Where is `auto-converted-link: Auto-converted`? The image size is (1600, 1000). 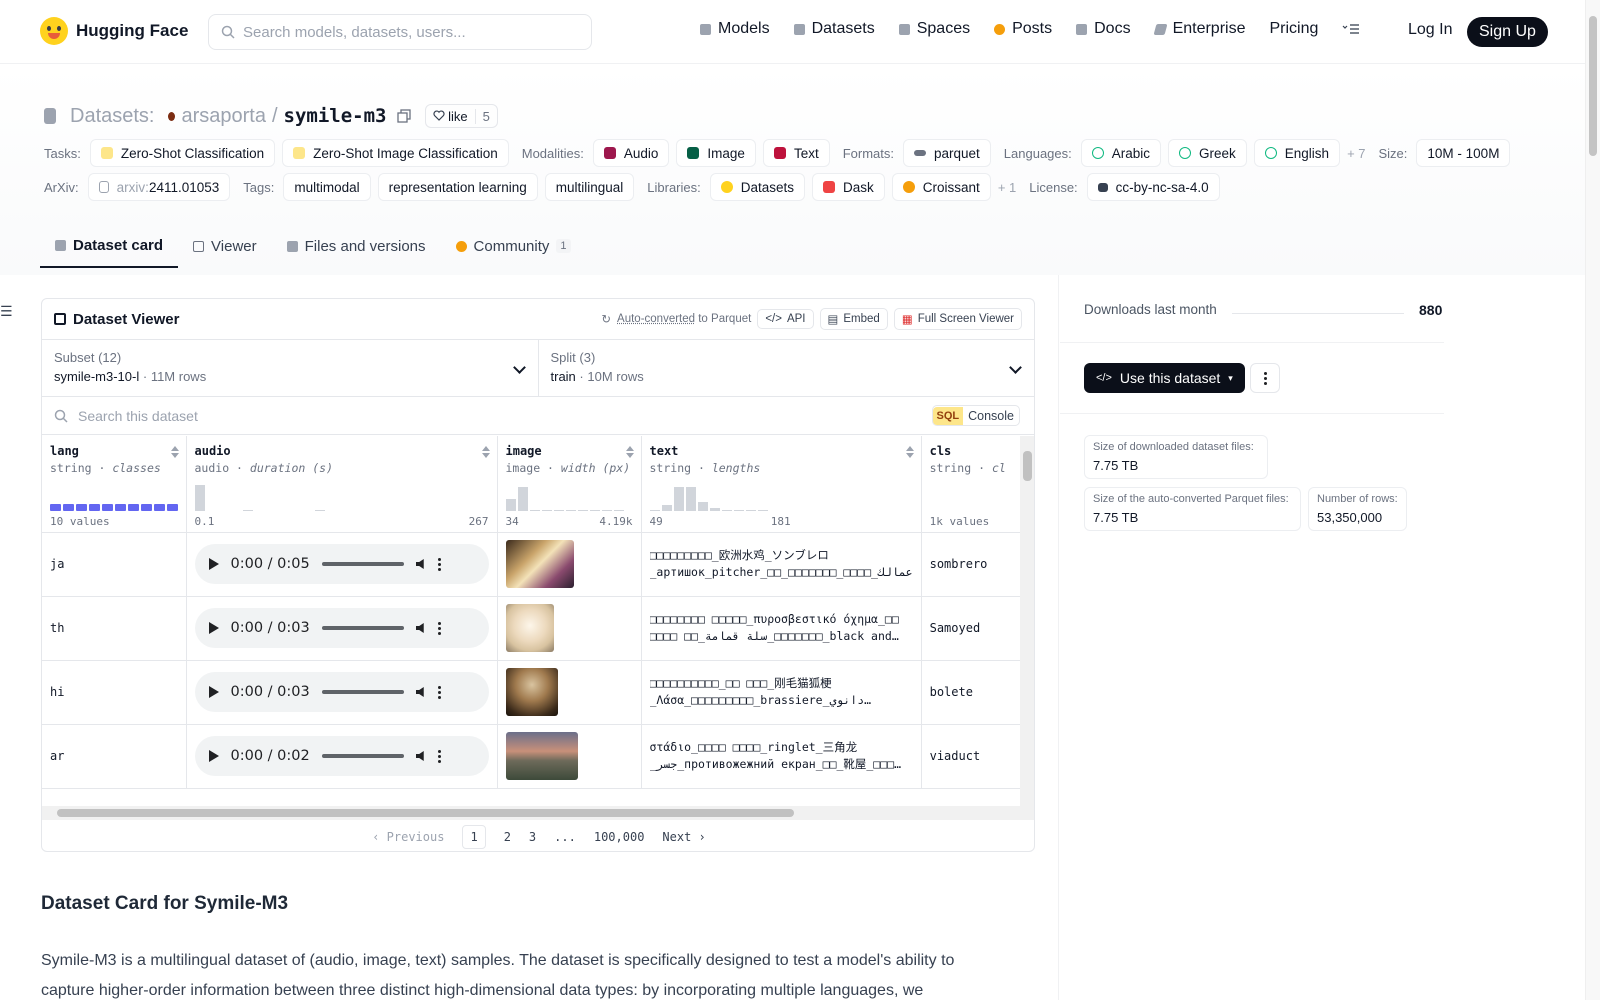
auto-converted-link: Auto-converted is located at coordinates (656, 319).